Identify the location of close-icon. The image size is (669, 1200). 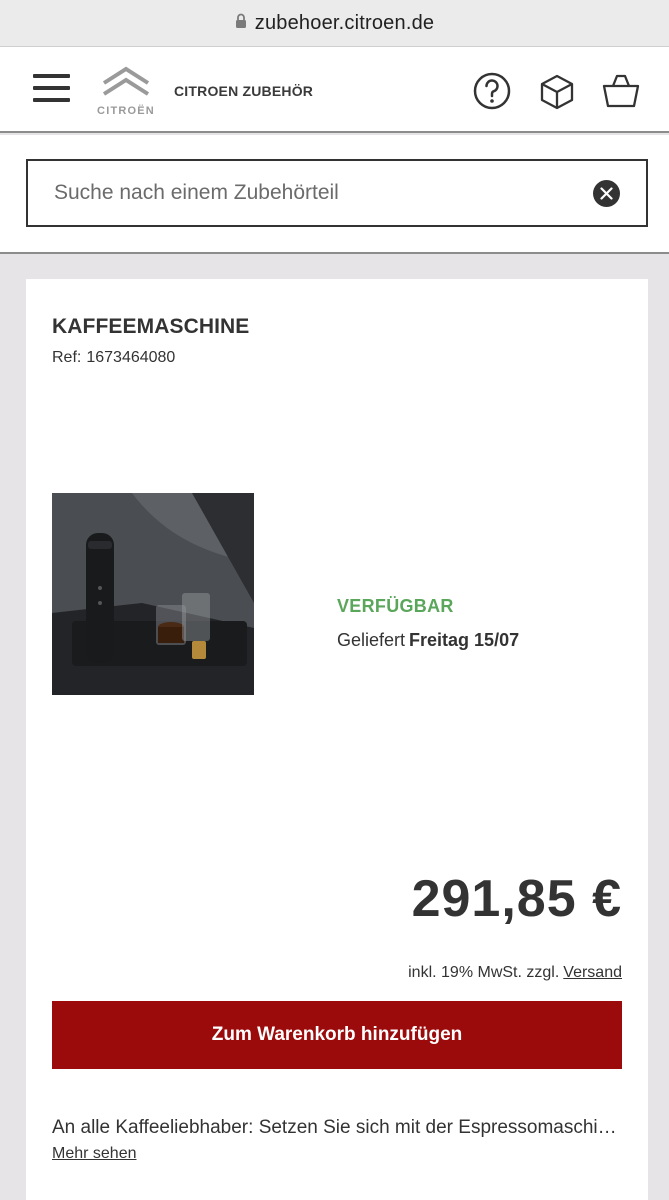
(606, 193).